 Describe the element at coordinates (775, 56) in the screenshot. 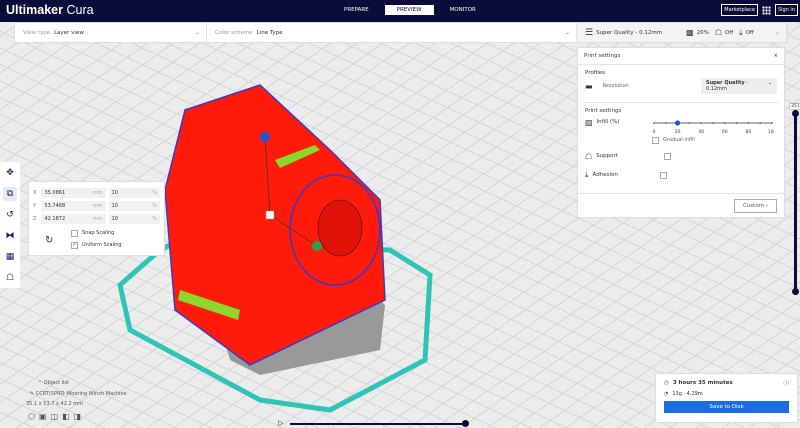

I see `close-icon: ×` at that location.